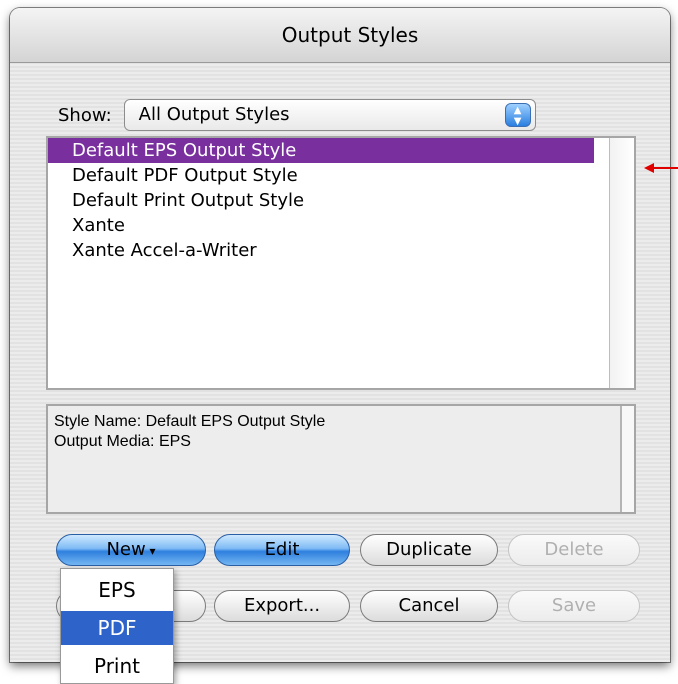  I want to click on list-item: Default PDF Output Style, so click(341, 175).